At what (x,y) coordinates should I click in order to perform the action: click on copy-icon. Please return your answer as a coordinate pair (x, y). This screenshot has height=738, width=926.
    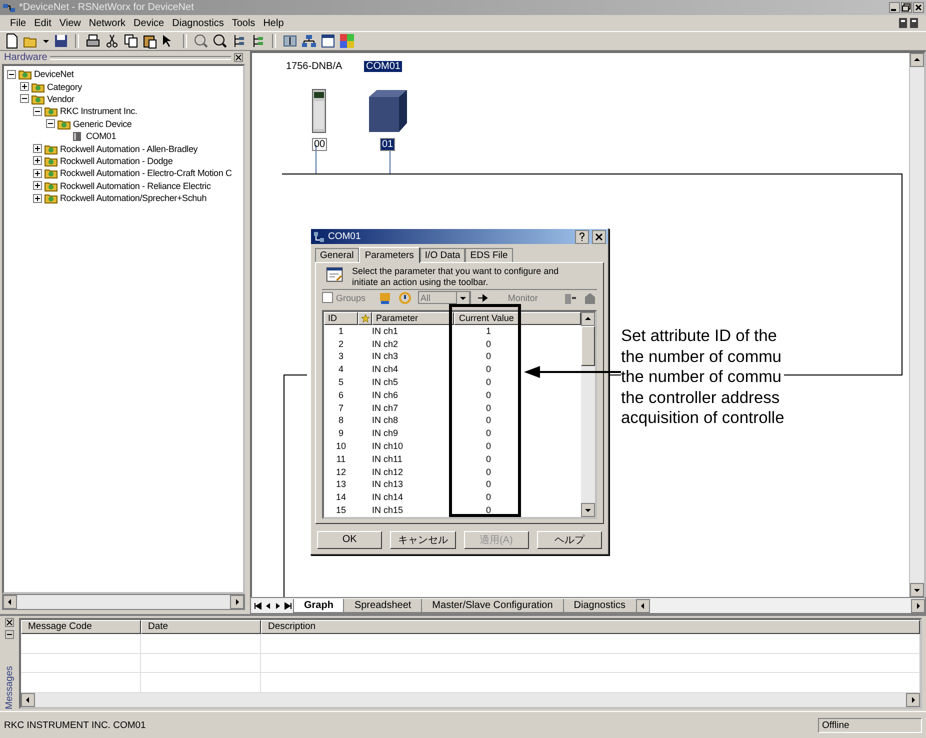
    Looking at the image, I should click on (131, 41).